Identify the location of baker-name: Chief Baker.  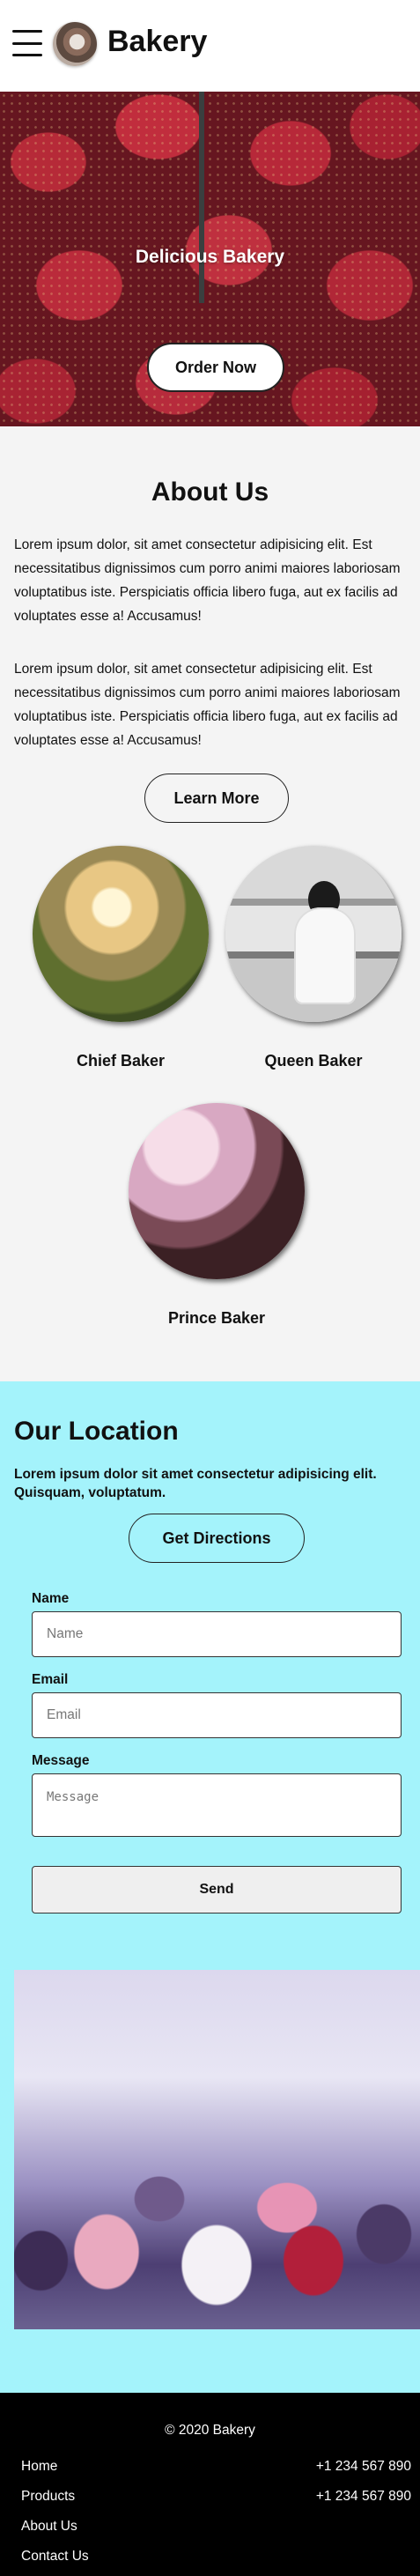
(121, 1061).